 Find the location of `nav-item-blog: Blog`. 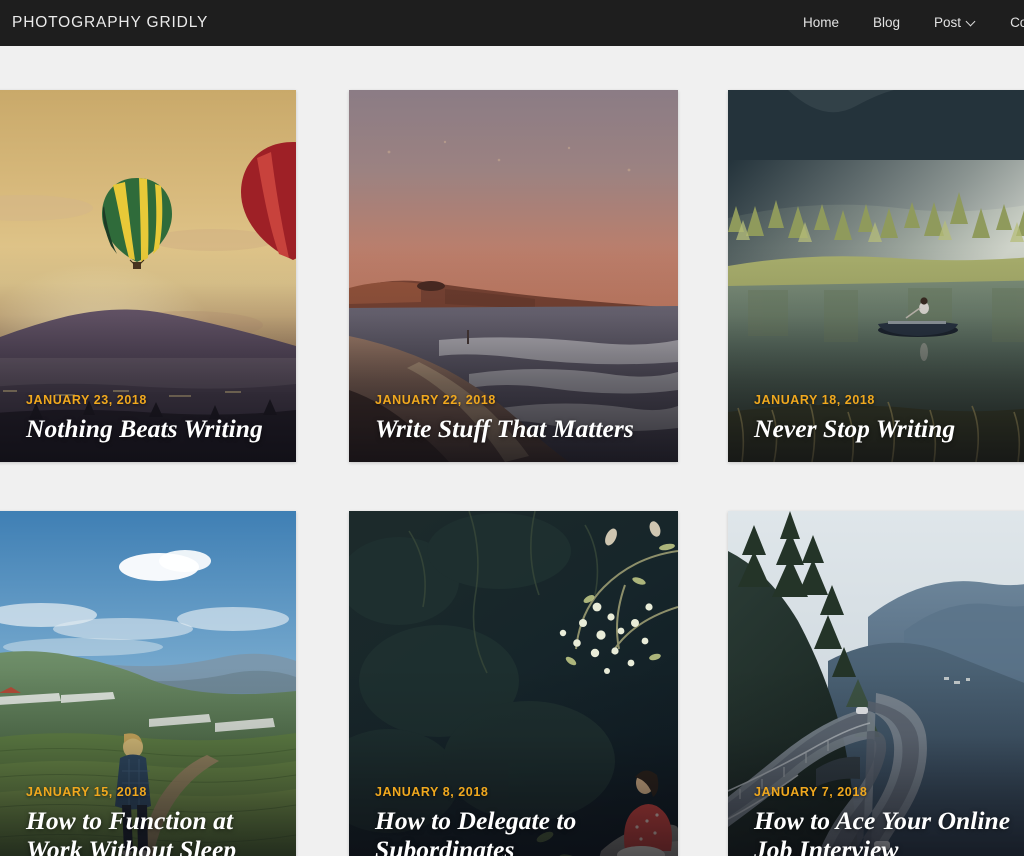

nav-item-blog: Blog is located at coordinates (886, 23).